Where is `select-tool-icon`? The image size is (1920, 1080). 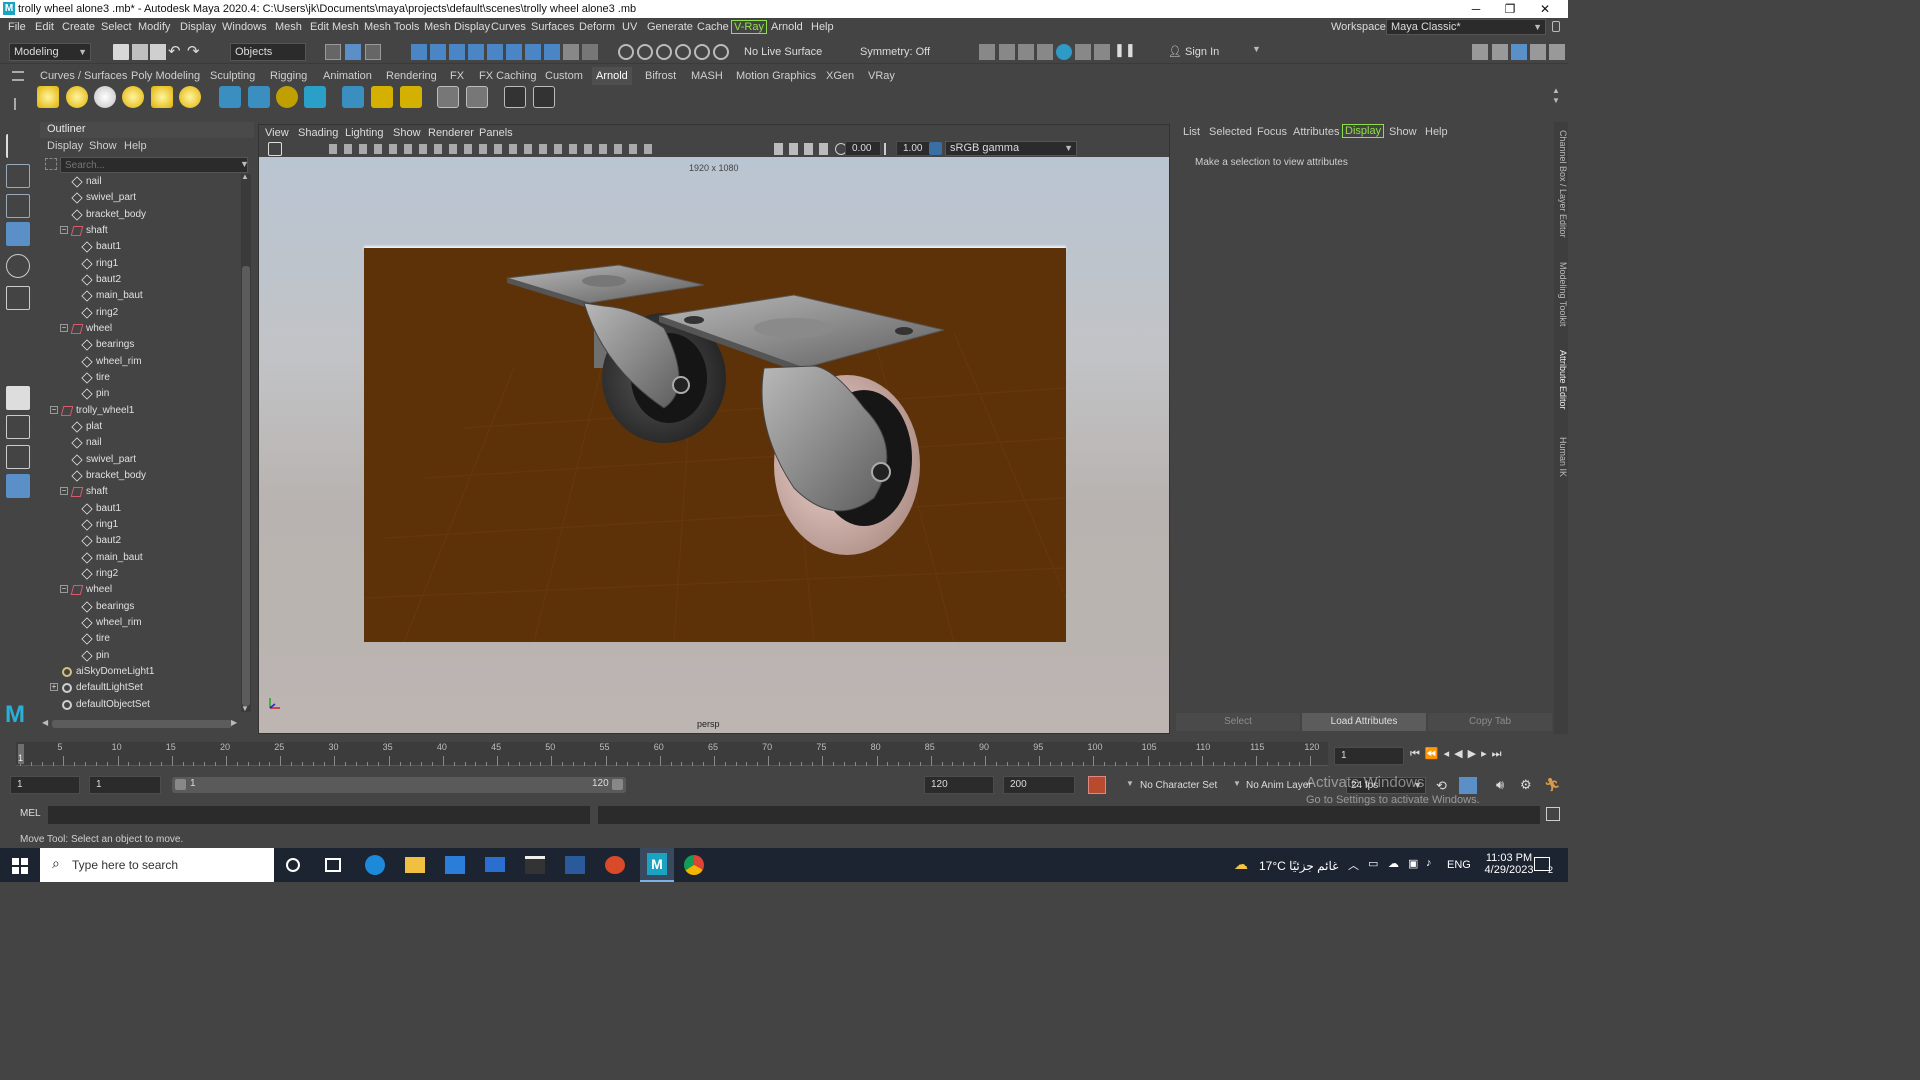
select-tool-icon is located at coordinates (18, 146).